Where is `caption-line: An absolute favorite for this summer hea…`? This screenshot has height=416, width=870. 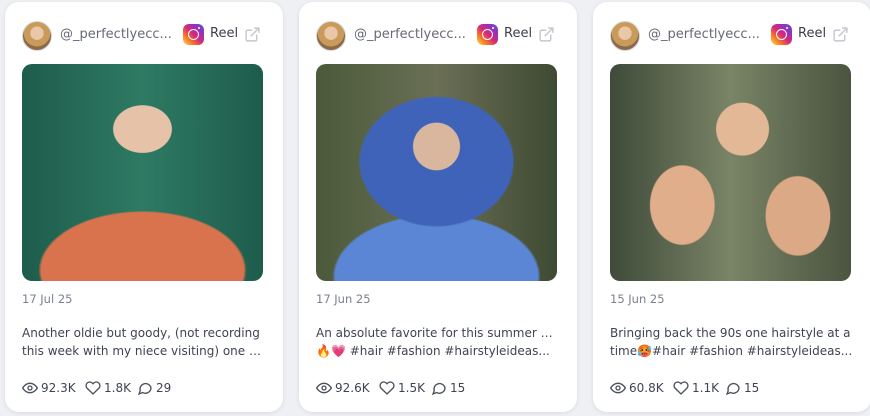 caption-line: An absolute favorite for this summer hea… is located at coordinates (437, 333).